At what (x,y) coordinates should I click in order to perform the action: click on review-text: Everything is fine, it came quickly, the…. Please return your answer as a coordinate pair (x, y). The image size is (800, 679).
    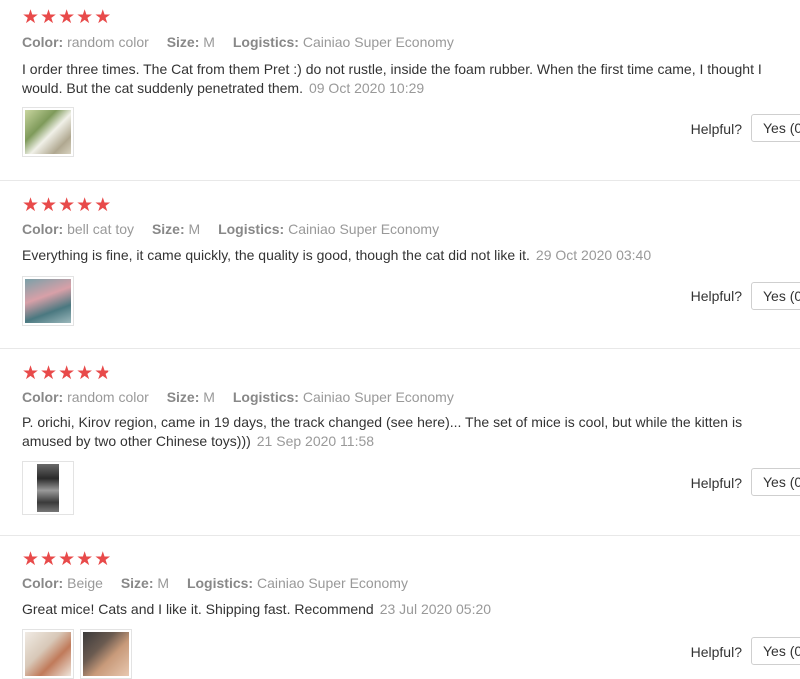
    Looking at the image, I should click on (397, 255).